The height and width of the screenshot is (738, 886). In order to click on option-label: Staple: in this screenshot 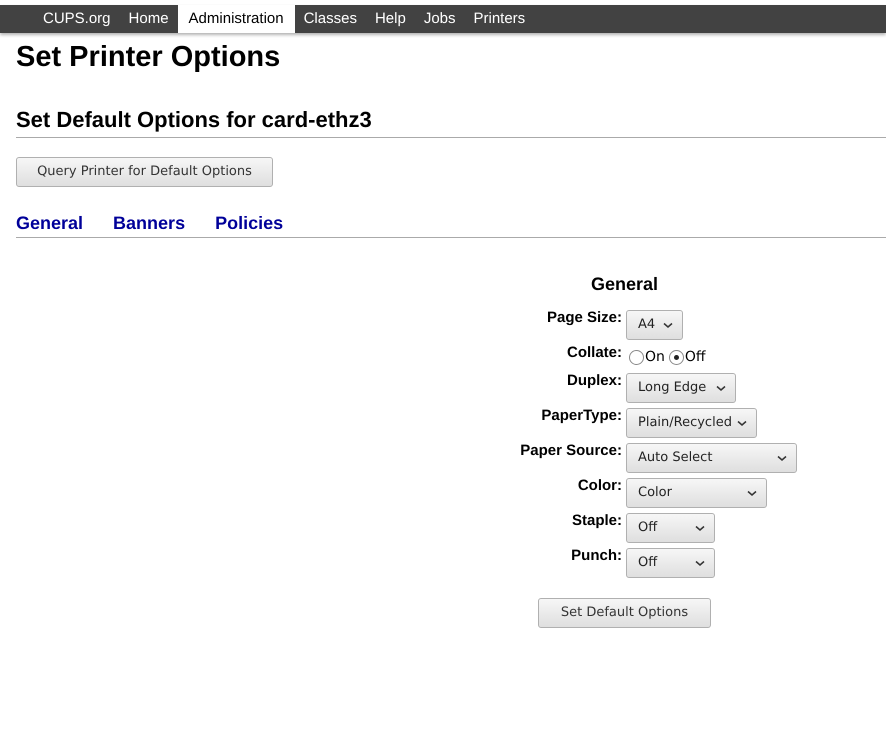, I will do `click(597, 520)`.